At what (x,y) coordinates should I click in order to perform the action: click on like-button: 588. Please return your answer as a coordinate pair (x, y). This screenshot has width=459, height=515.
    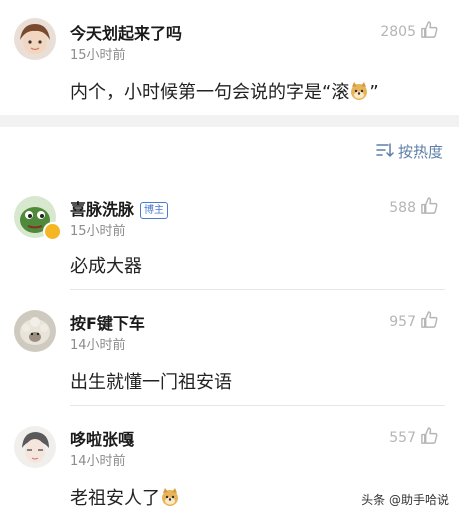
    Looking at the image, I should click on (414, 207).